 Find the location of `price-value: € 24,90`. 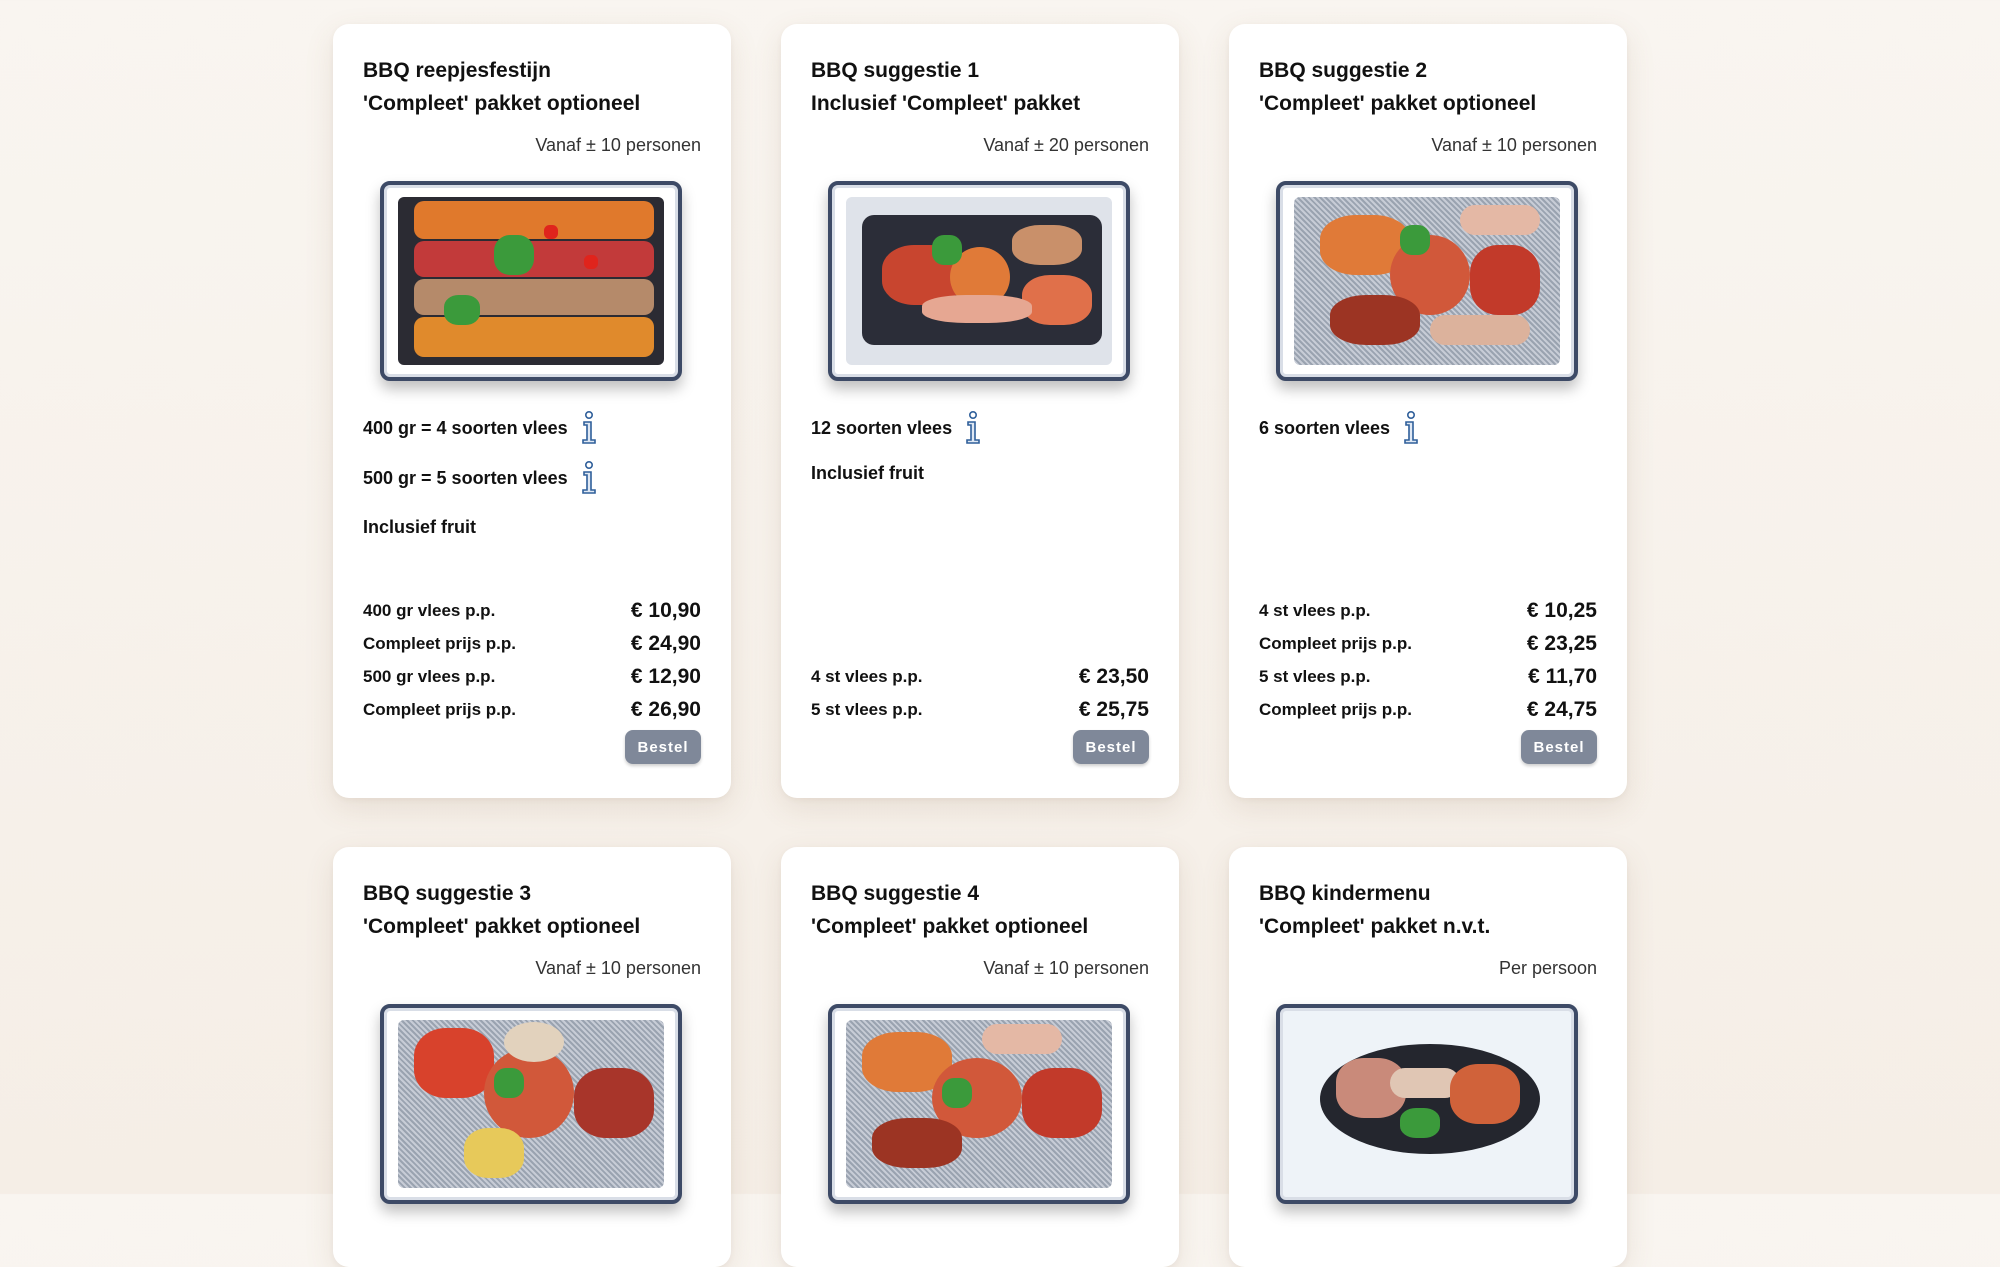

price-value: € 24,90 is located at coordinates (665, 643).